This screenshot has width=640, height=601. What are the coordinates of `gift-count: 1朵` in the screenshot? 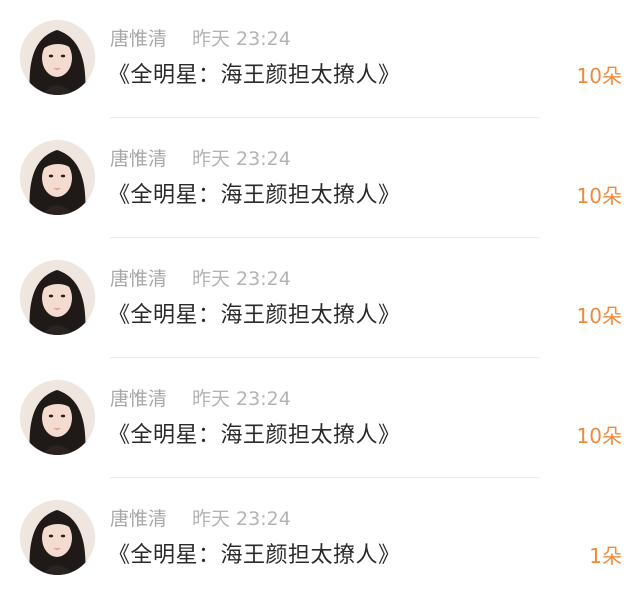 It's located at (605, 556).